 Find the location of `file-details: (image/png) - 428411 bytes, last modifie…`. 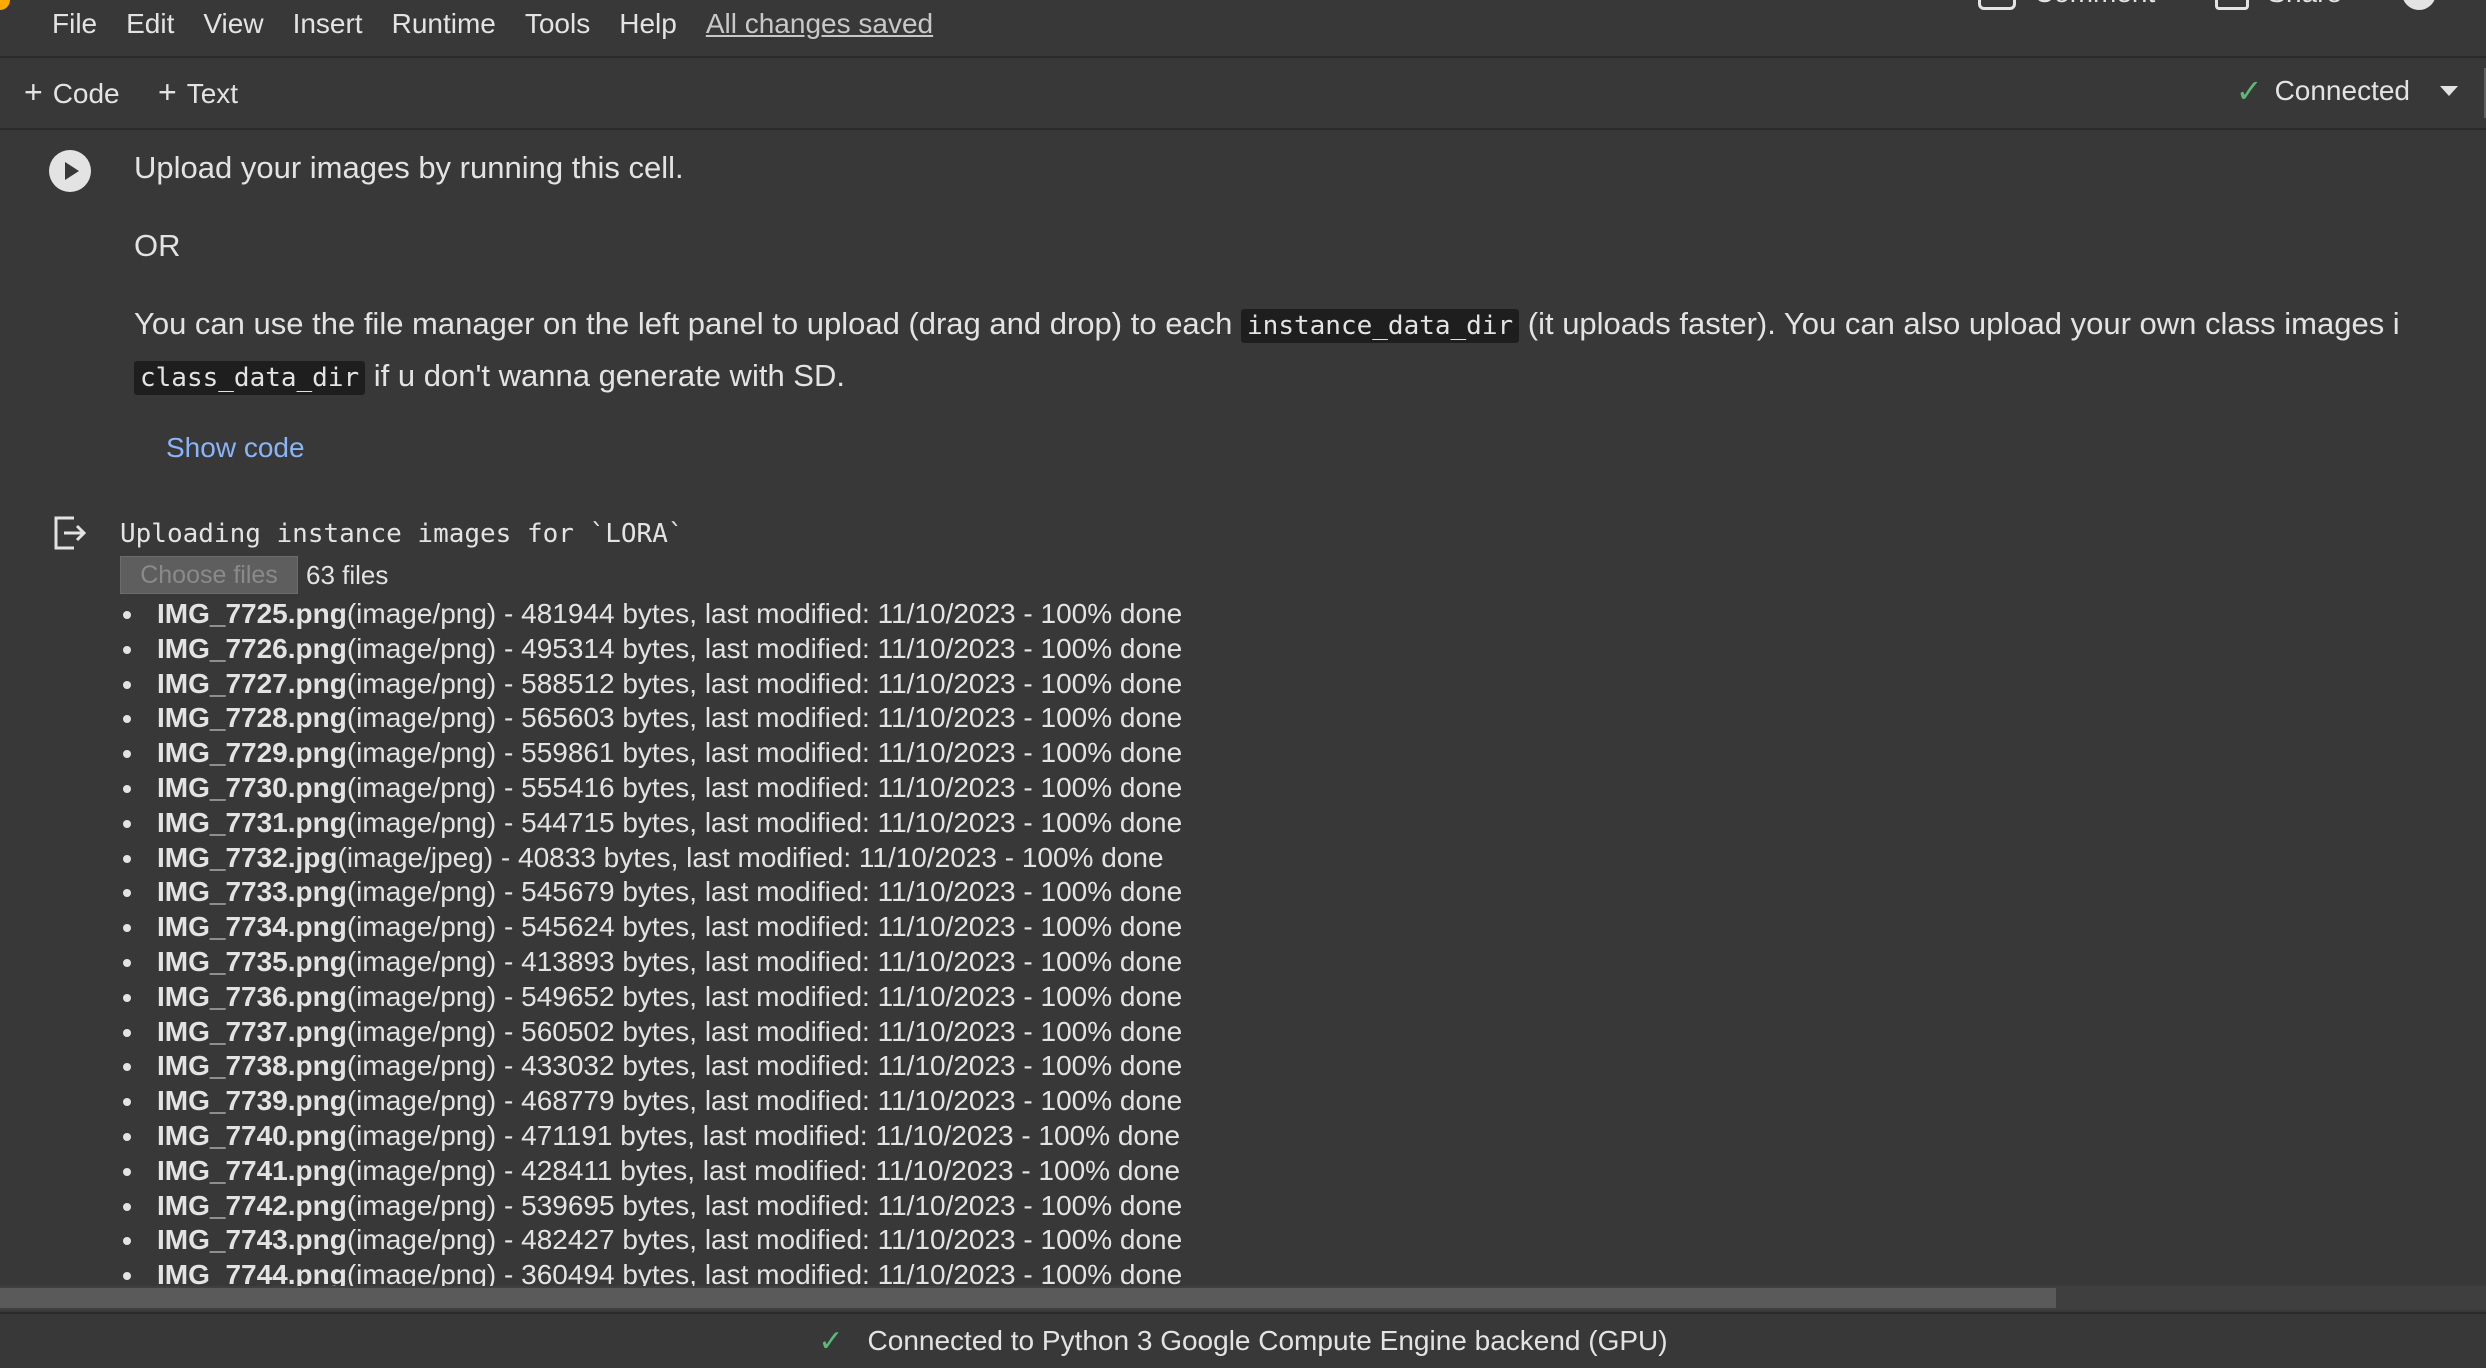

file-details: (image/png) - 428411 bytes, last modifie… is located at coordinates (763, 1170).